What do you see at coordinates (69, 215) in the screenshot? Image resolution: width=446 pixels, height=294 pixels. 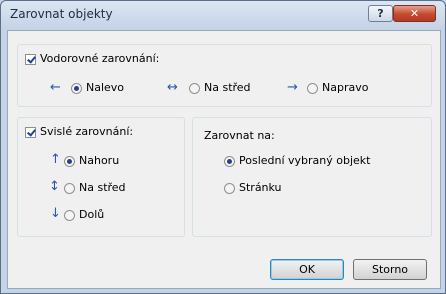 I see `radio-align-bottom` at bounding box center [69, 215].